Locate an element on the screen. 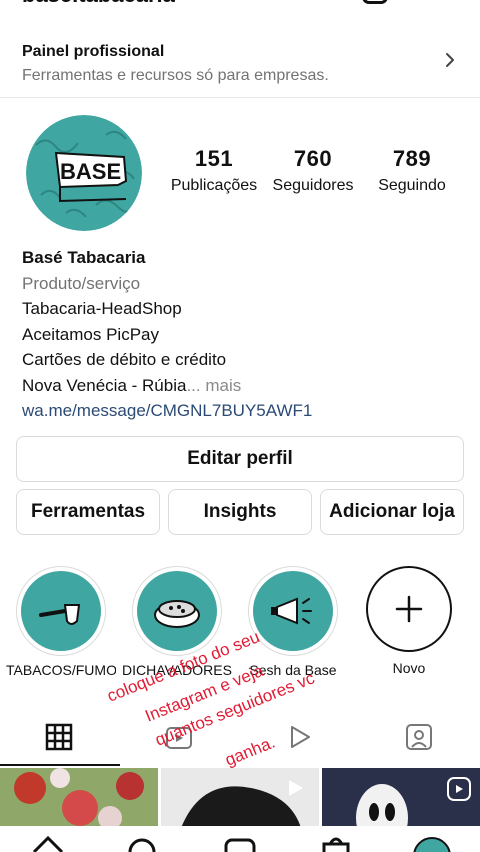  tab-posts-grid is located at coordinates (60, 739).